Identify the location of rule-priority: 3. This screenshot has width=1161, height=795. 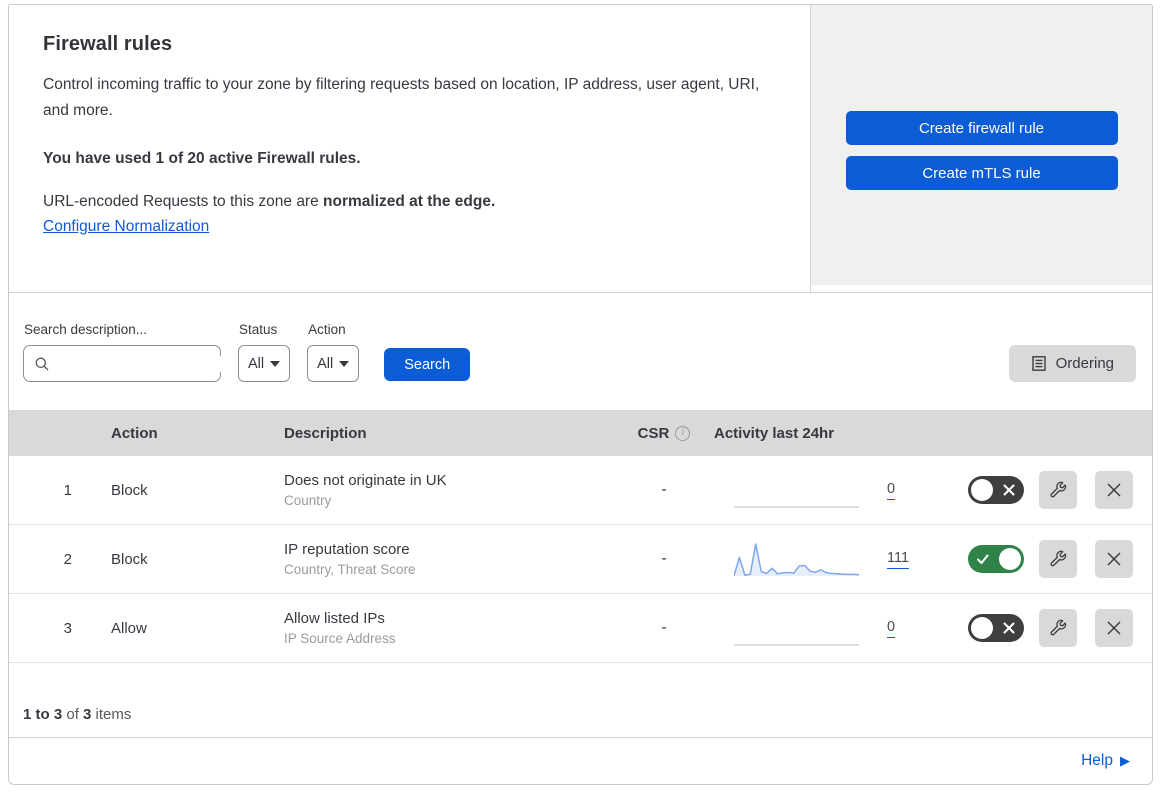
(67, 628).